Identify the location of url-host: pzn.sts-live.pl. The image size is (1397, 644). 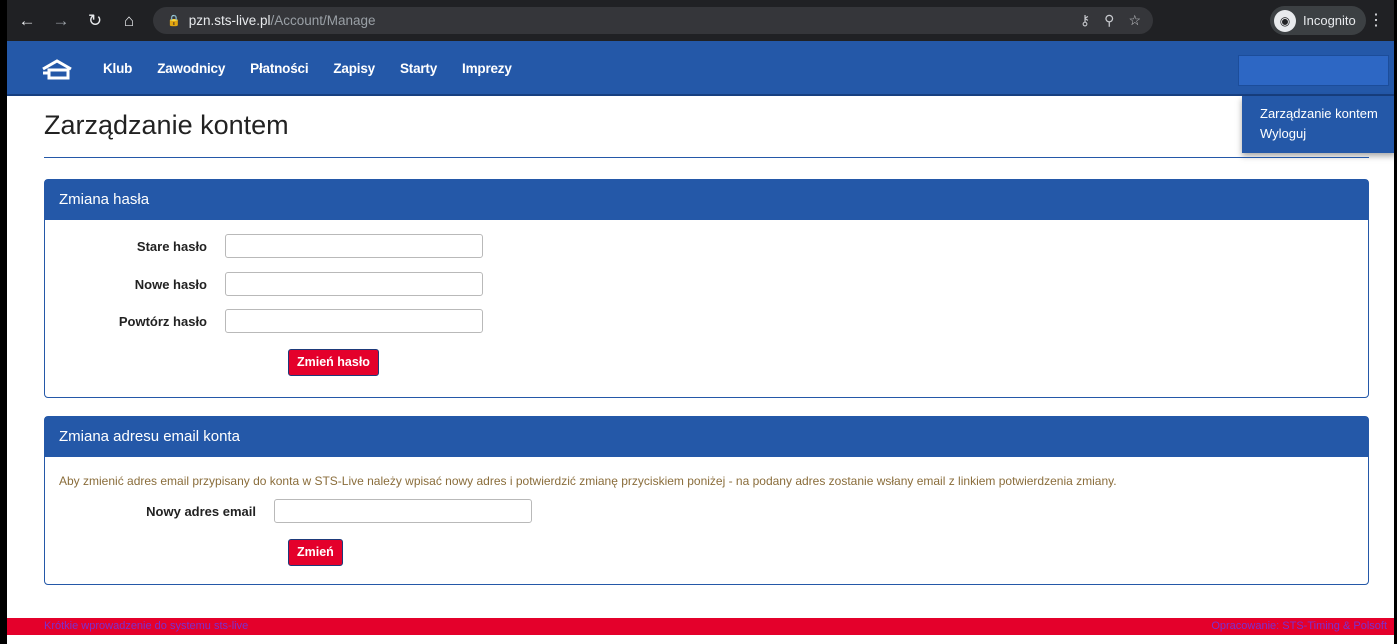
(229, 20).